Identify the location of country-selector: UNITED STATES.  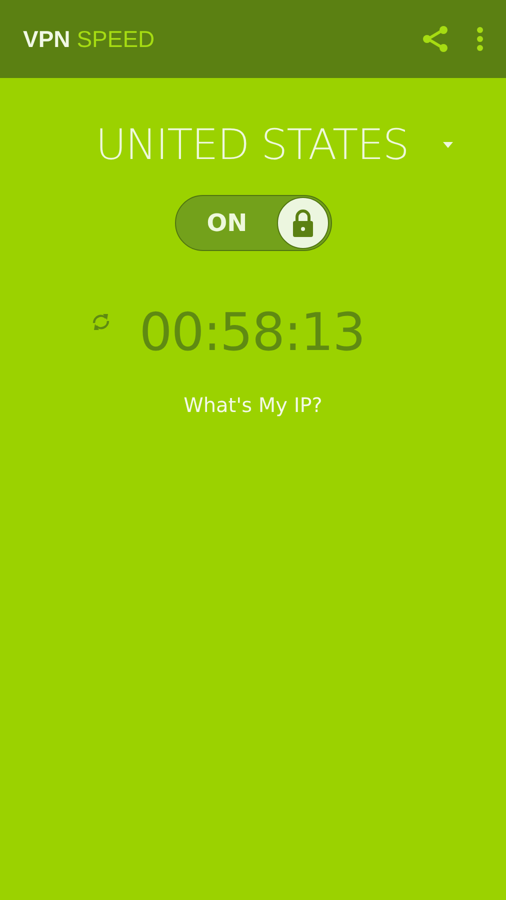
(253, 144).